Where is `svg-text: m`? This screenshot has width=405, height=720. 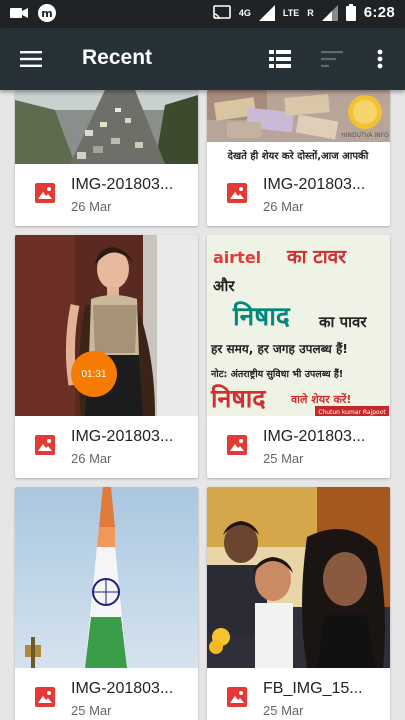
svg-text: m is located at coordinates (46, 13).